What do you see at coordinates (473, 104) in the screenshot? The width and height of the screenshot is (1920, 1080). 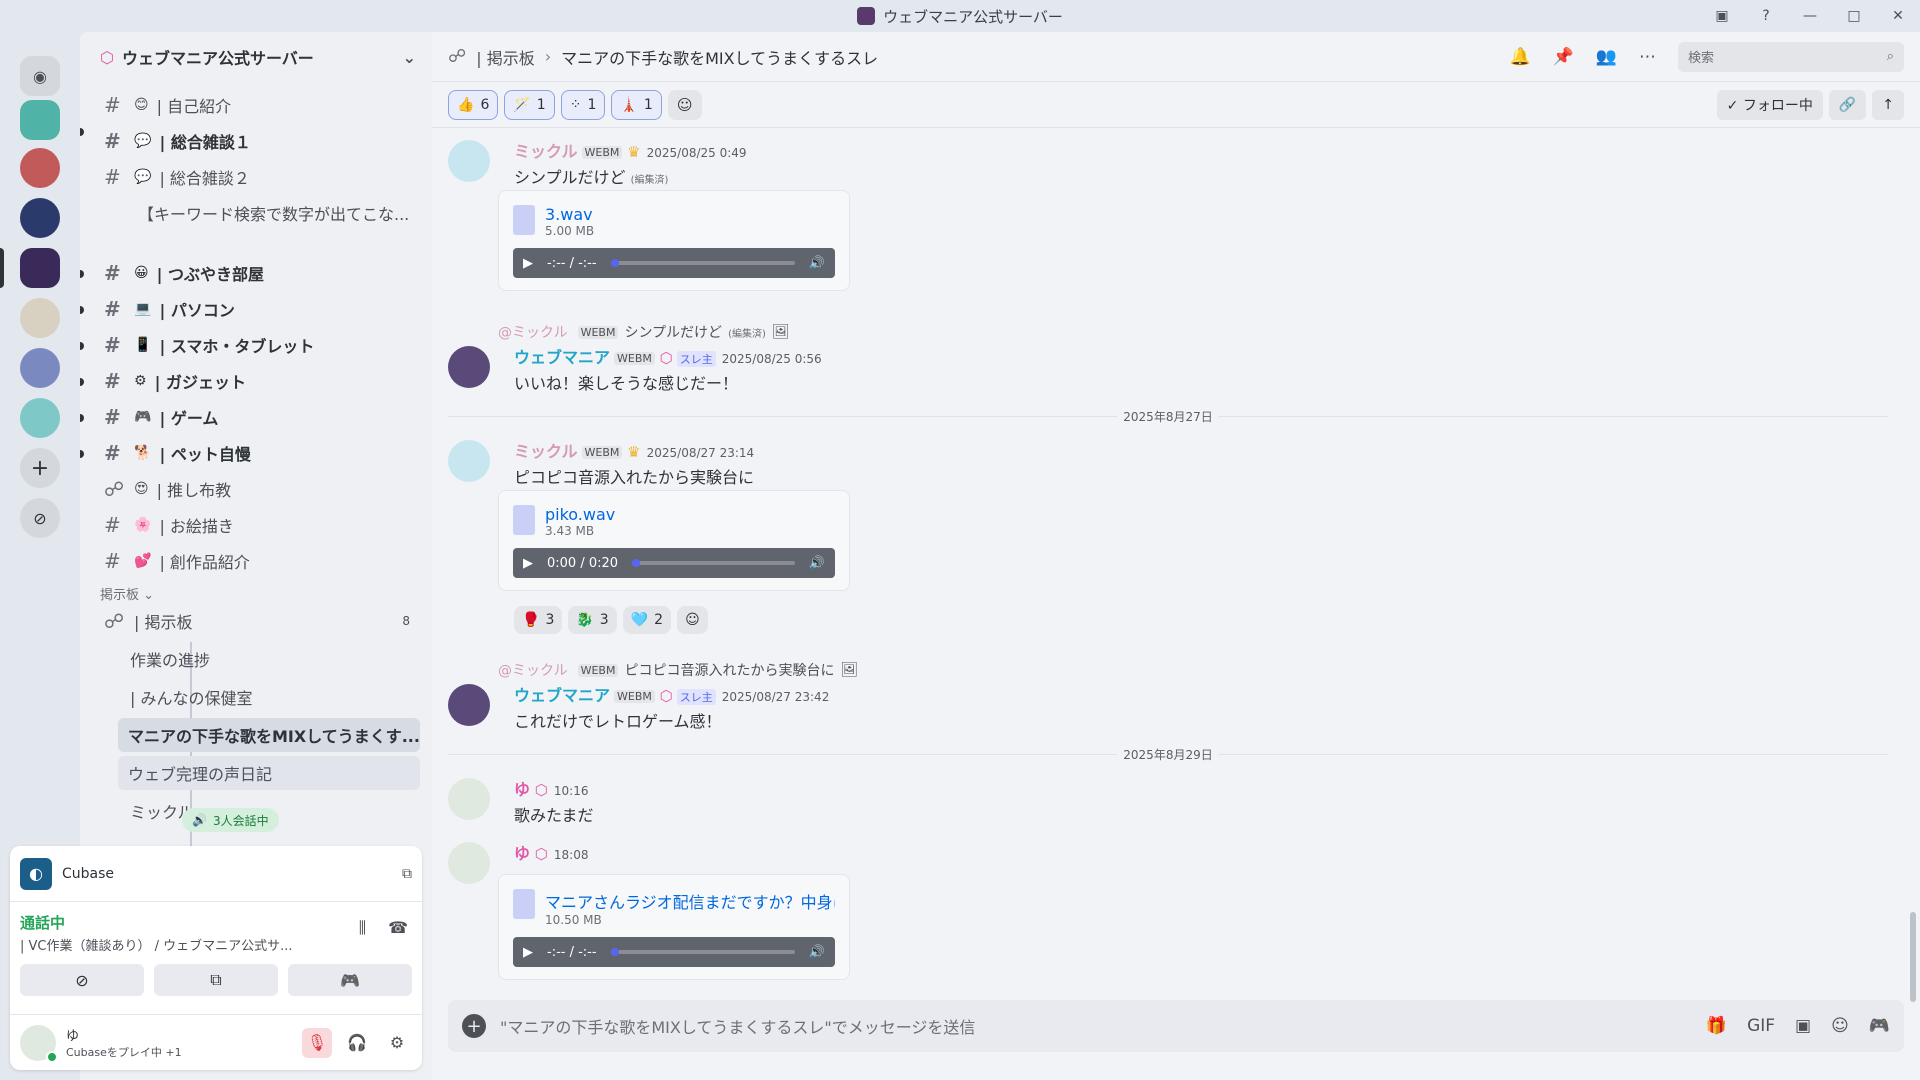 I see `reaction-chip: 👍 6` at bounding box center [473, 104].